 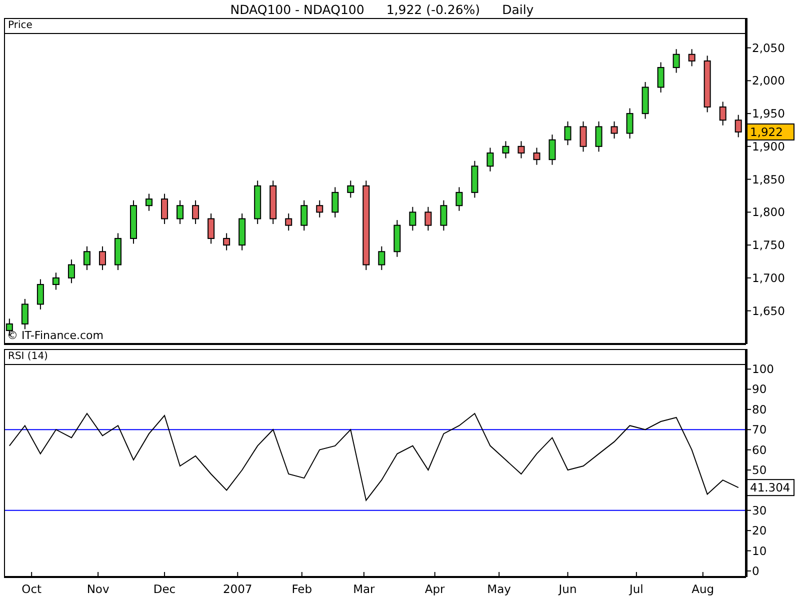 What do you see at coordinates (768, 245) in the screenshot?
I see `axis-label: 1,750` at bounding box center [768, 245].